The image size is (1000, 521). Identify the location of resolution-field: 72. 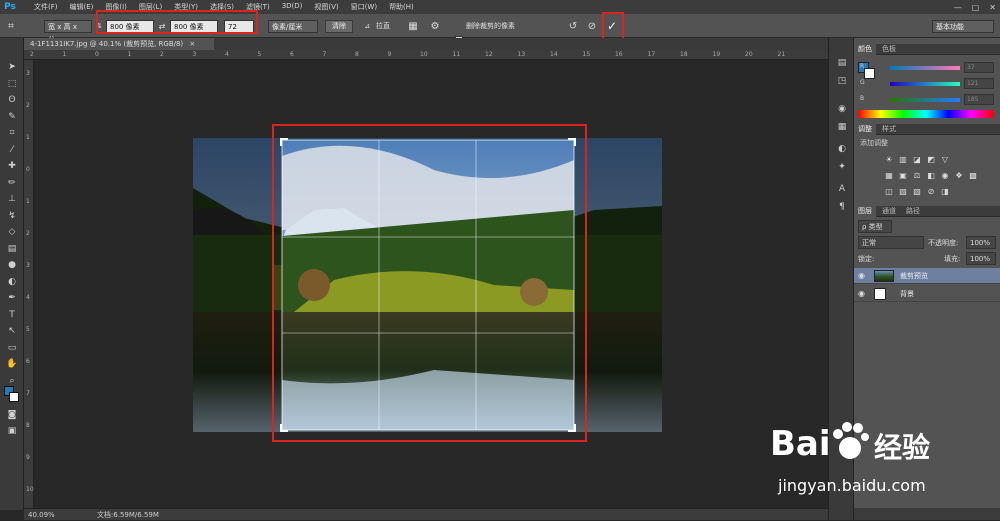
(239, 26).